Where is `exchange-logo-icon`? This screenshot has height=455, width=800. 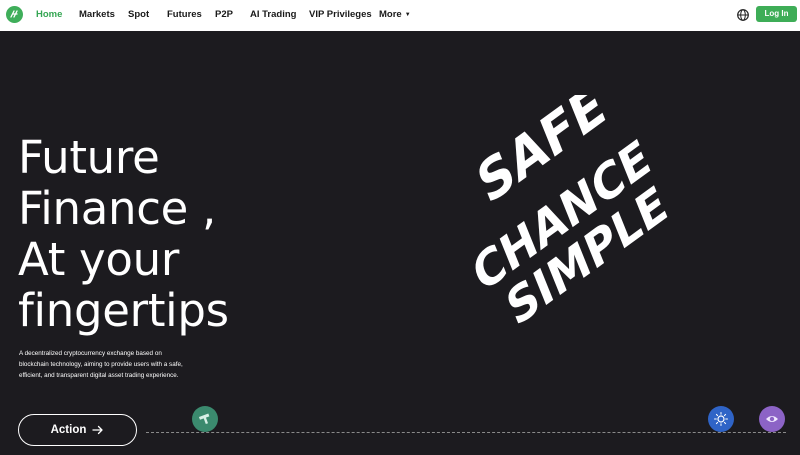 exchange-logo-icon is located at coordinates (14, 14).